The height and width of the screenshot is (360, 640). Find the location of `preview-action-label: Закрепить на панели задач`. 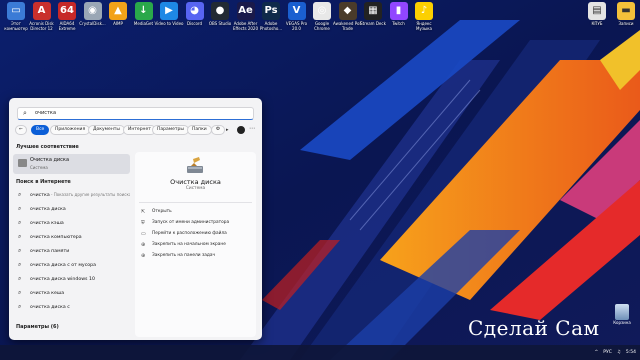

preview-action-label: Закрепить на панели задач is located at coordinates (184, 255).